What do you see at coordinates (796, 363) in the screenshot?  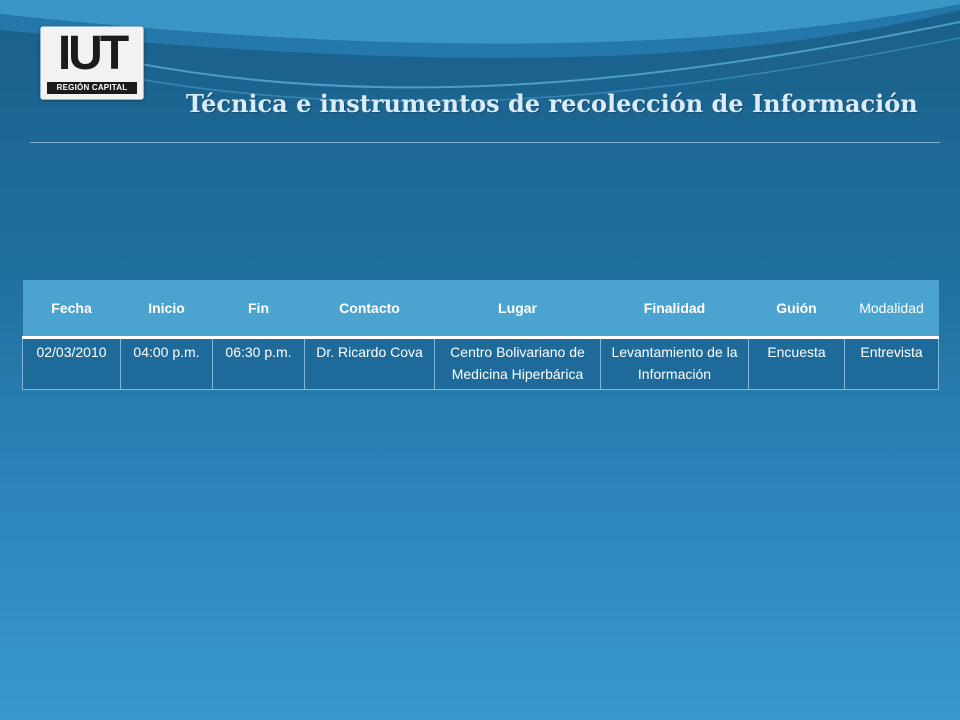 I see `cell-guion: Encuesta` at bounding box center [796, 363].